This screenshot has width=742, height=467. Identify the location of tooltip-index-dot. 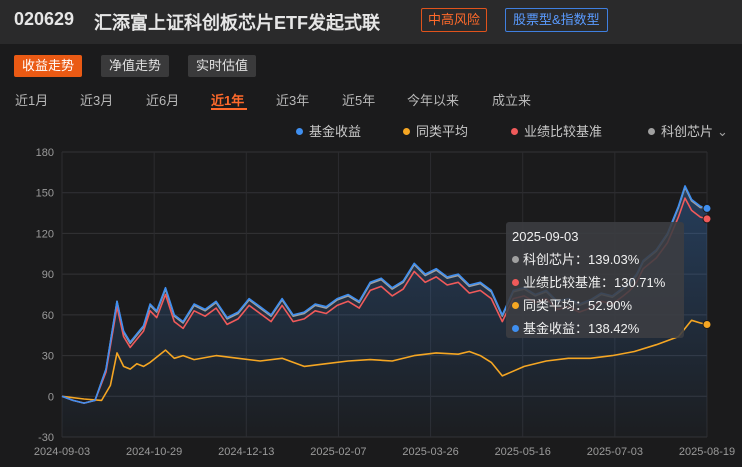
(515, 259).